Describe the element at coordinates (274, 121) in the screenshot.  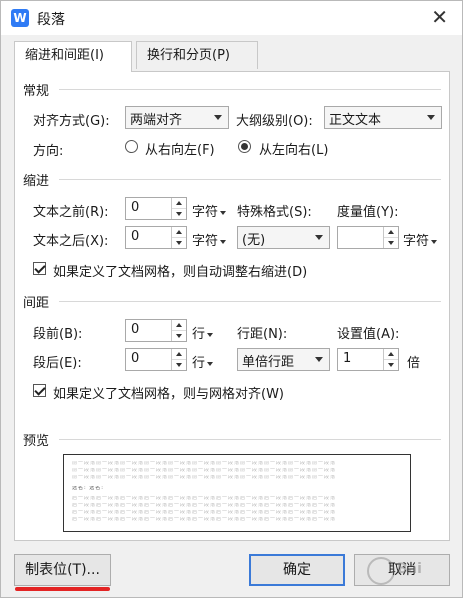
I see `outline-level-label: 大纲级别(O):` at that location.